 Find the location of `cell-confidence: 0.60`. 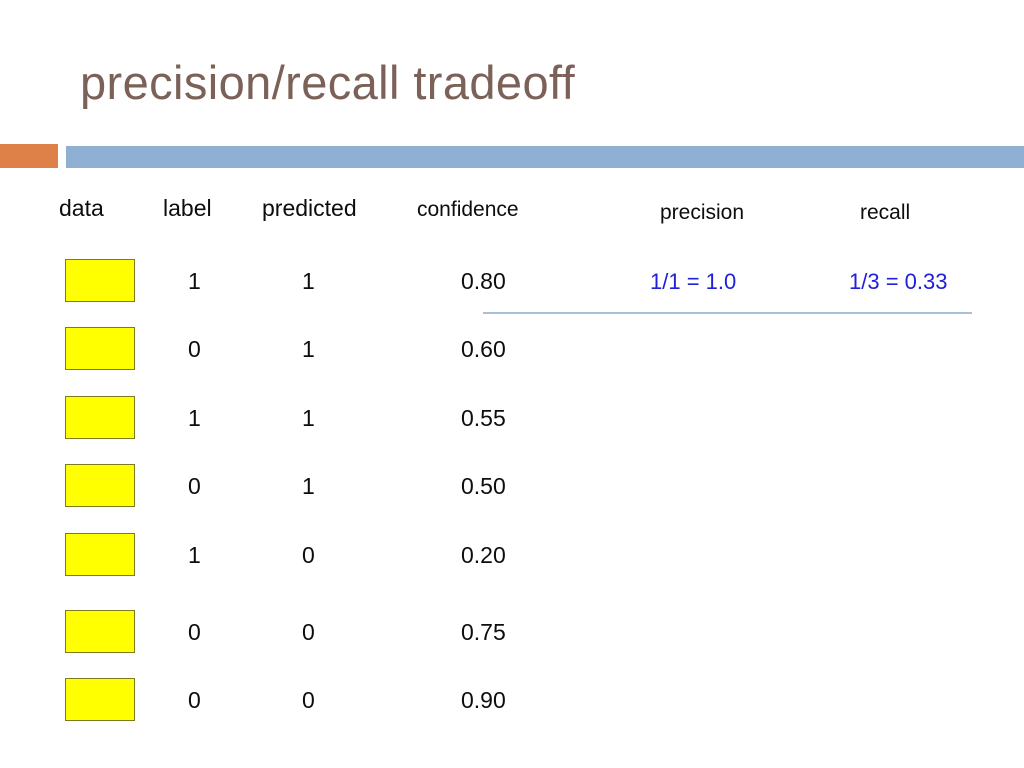

cell-confidence: 0.60 is located at coordinates (483, 349).